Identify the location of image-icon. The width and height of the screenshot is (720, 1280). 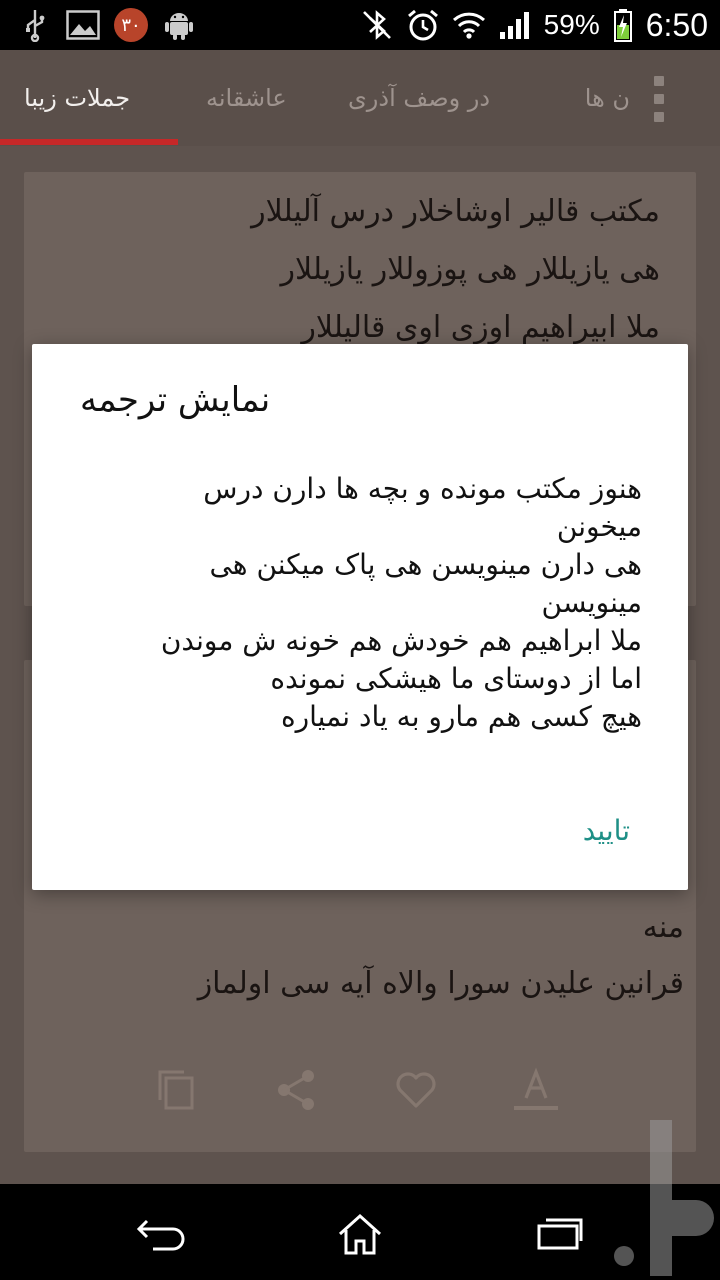
(83, 25).